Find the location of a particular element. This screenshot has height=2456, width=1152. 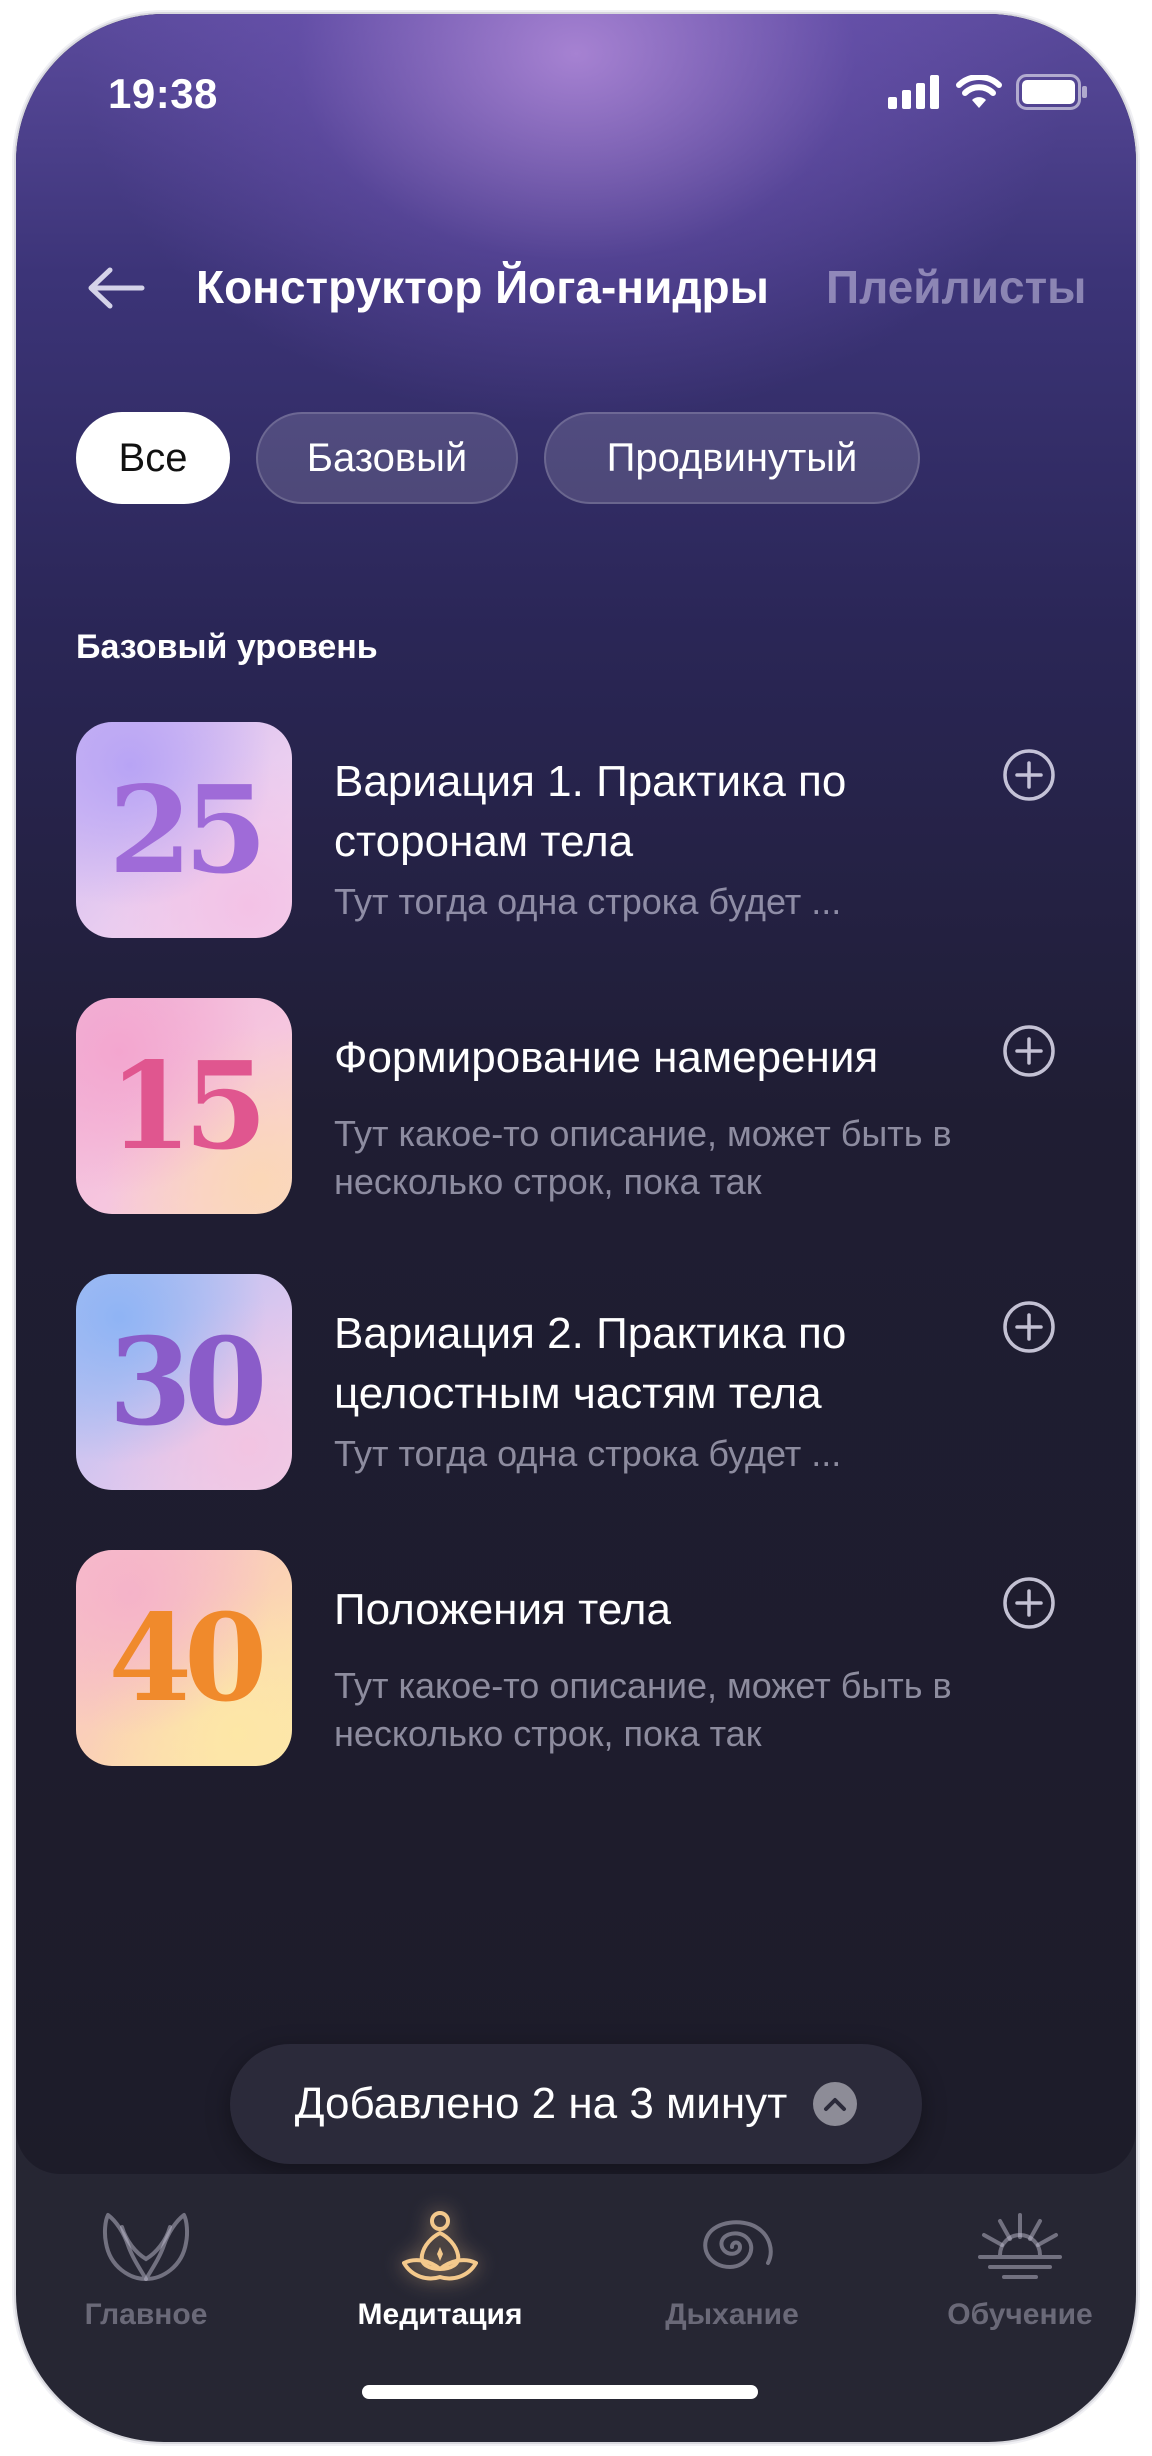

bottom-tab-bar: Главное Медитация Дыхание Обучение is located at coordinates (576, 2308).